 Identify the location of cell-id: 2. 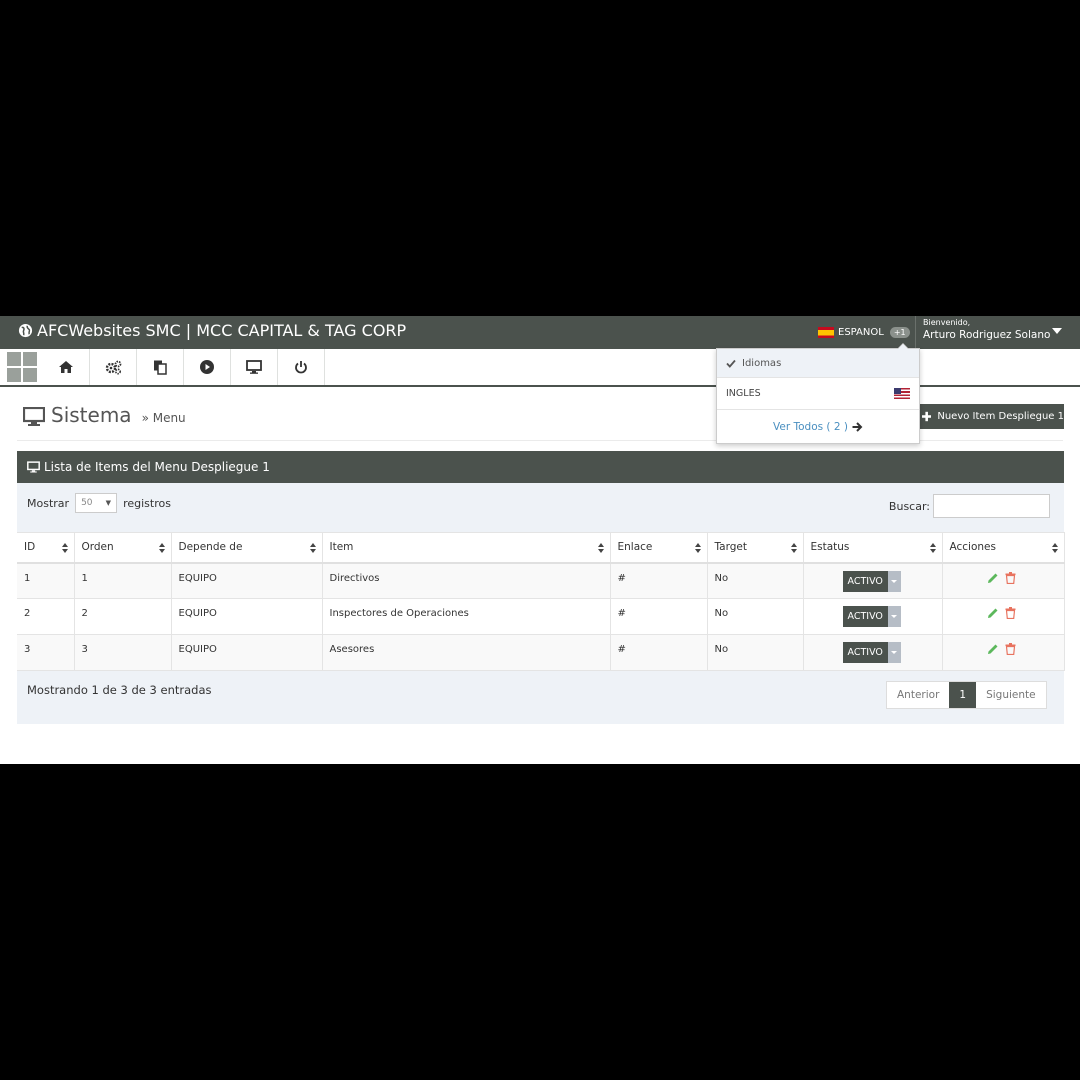
(46, 616).